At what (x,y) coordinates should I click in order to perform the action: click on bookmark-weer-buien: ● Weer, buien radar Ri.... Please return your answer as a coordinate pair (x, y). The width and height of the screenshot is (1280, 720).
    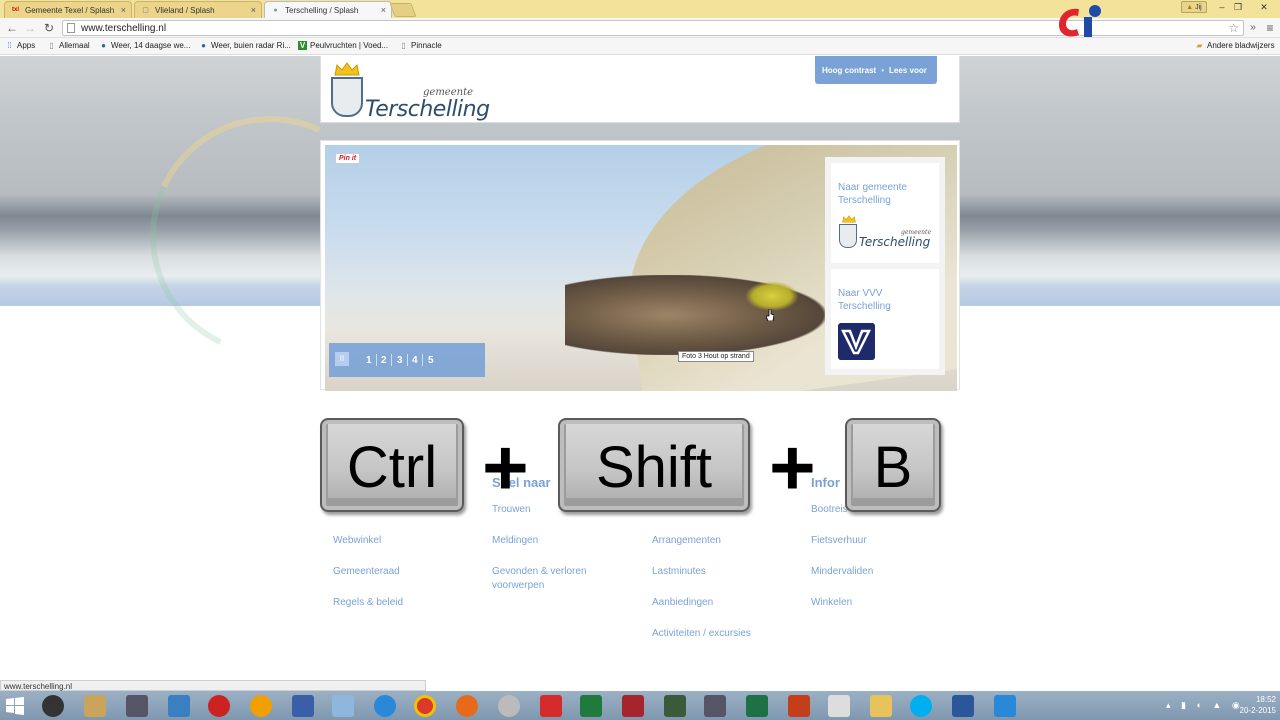
    Looking at the image, I should click on (245, 45).